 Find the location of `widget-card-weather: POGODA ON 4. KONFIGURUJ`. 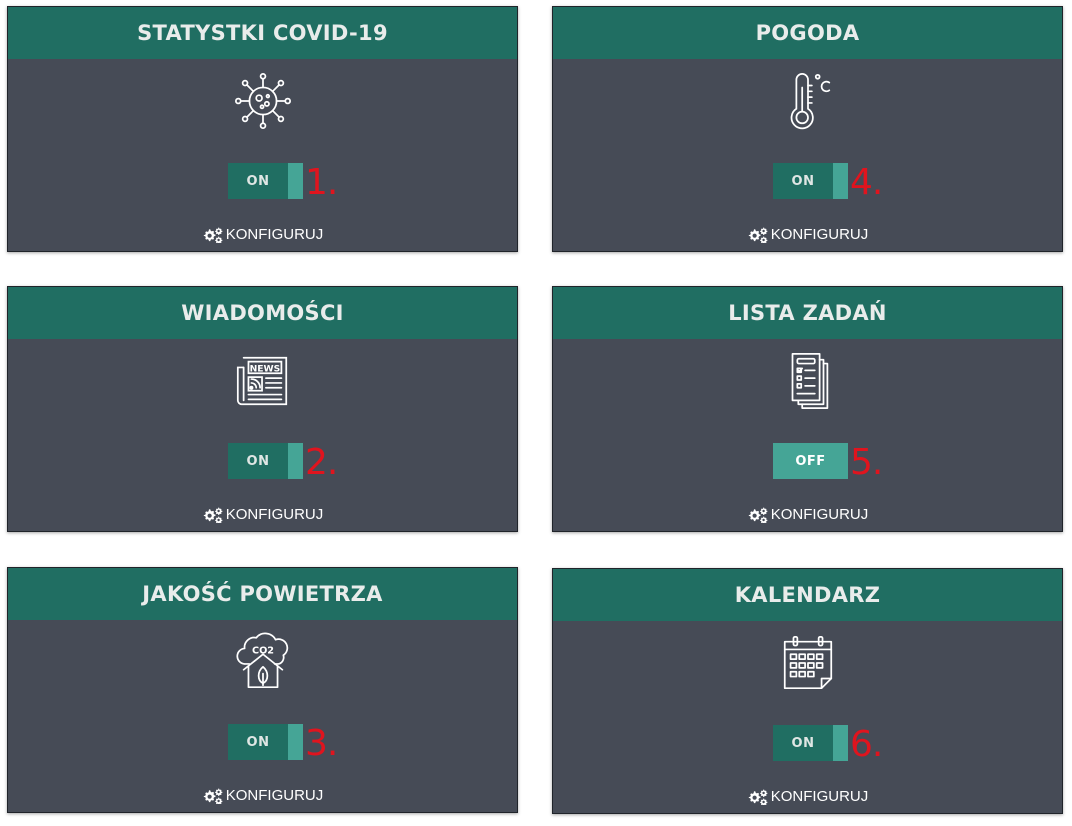

widget-card-weather: POGODA ON 4. KONFIGURUJ is located at coordinates (807, 129).